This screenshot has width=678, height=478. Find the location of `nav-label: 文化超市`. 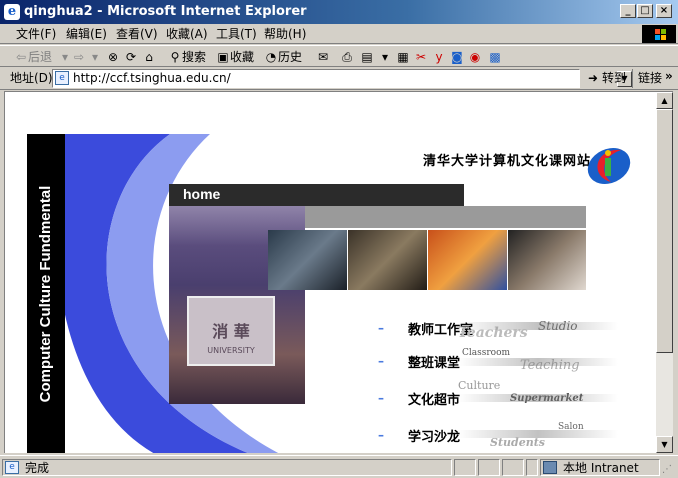

nav-label: 文化超市 is located at coordinates (434, 400).